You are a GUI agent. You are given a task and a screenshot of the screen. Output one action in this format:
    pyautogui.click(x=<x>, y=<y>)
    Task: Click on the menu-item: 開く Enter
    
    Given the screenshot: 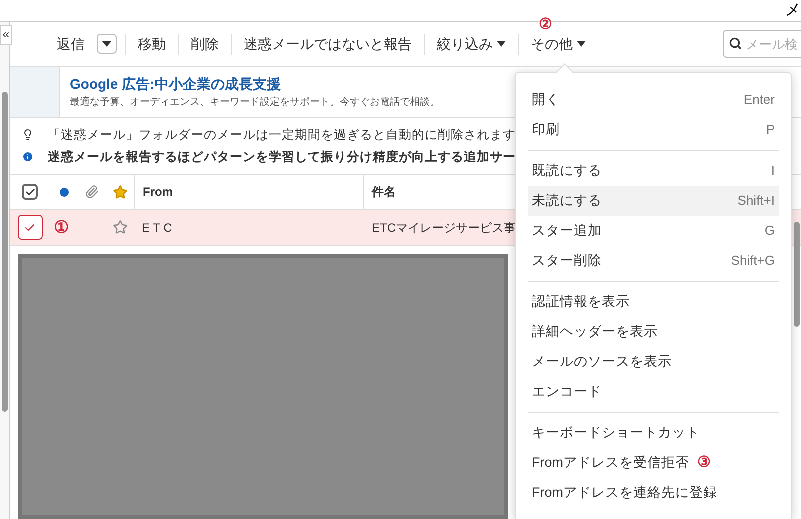 What is the action you would take?
    pyautogui.click(x=653, y=100)
    